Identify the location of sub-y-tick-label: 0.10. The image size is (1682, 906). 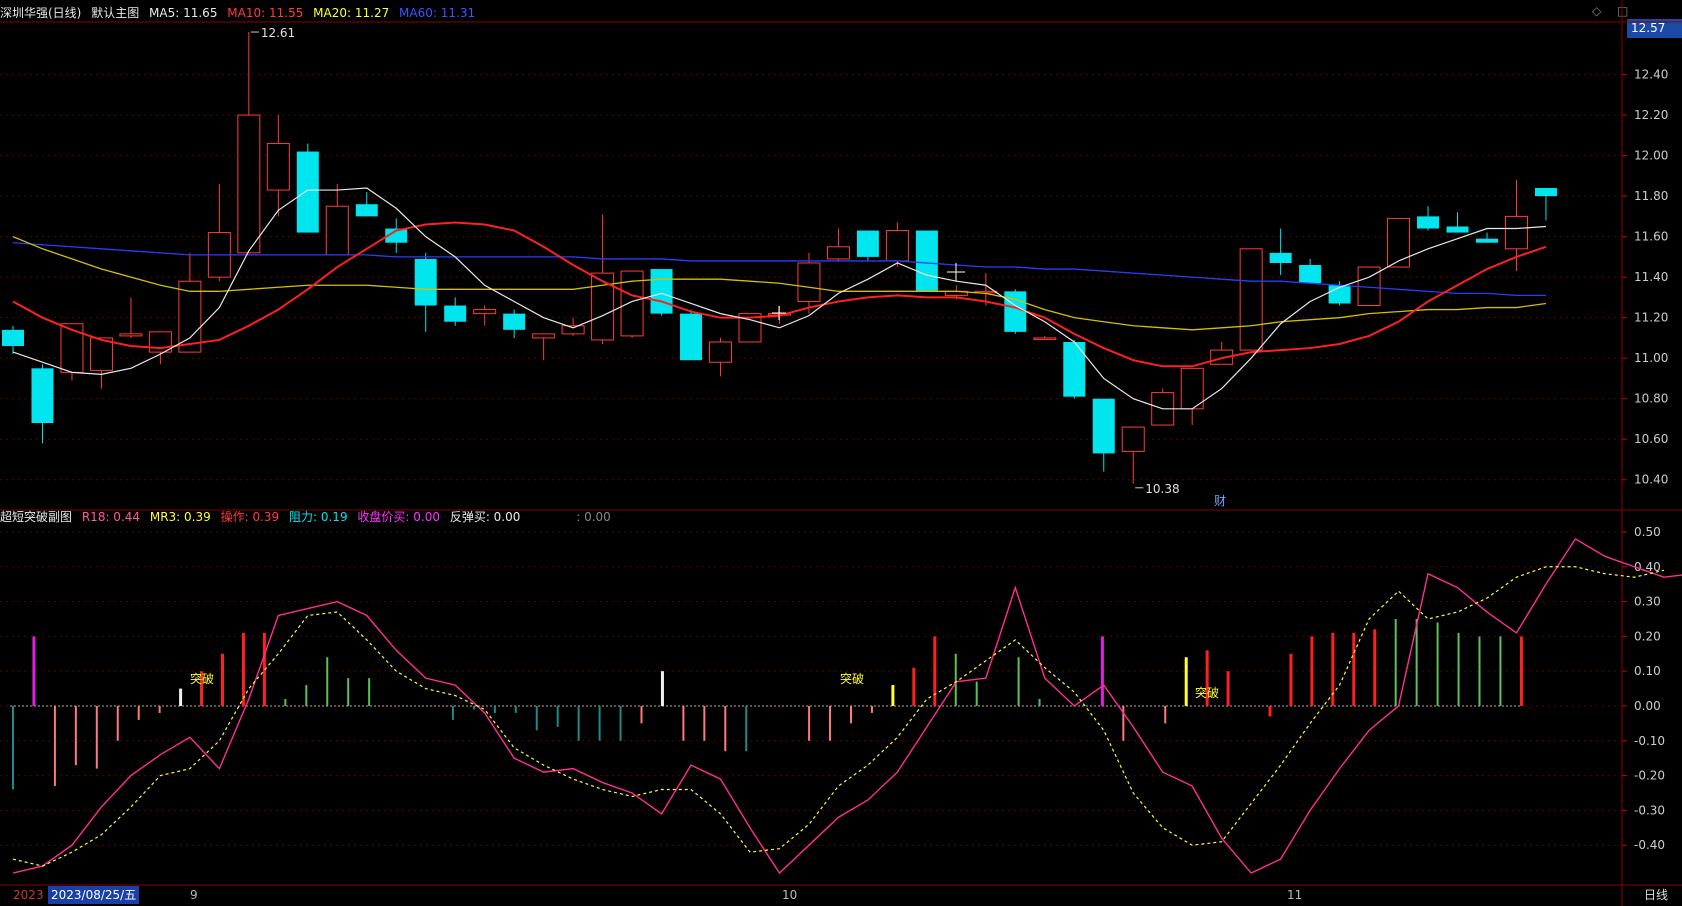
(1647, 671).